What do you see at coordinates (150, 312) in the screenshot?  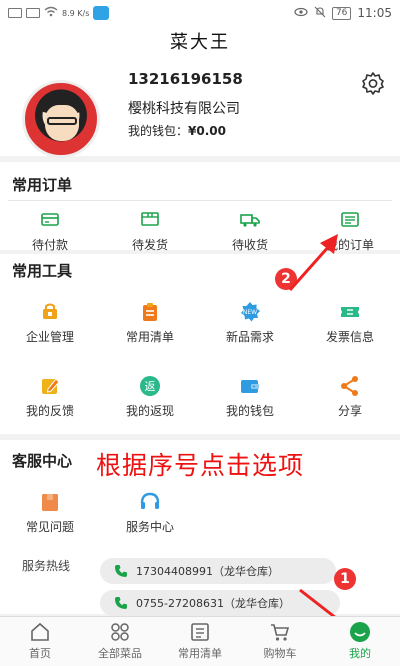 I see `clipboard-icon` at bounding box center [150, 312].